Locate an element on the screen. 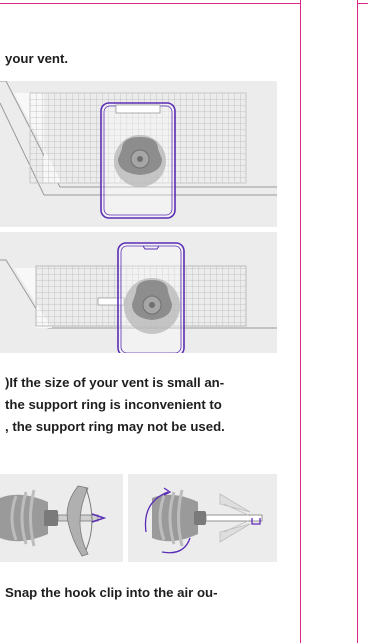 This screenshot has height=643, width=368. step-intro-text: your vent. is located at coordinates (37, 58).